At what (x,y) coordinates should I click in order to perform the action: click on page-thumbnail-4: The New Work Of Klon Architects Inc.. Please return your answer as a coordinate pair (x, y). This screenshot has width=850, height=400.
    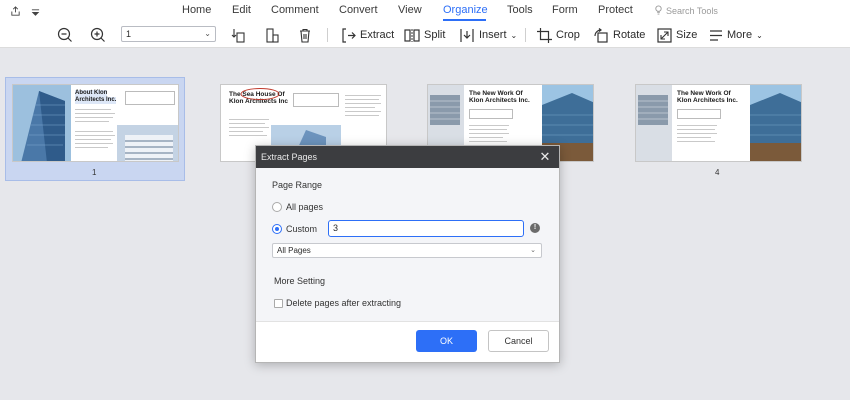
    Looking at the image, I should click on (718, 123).